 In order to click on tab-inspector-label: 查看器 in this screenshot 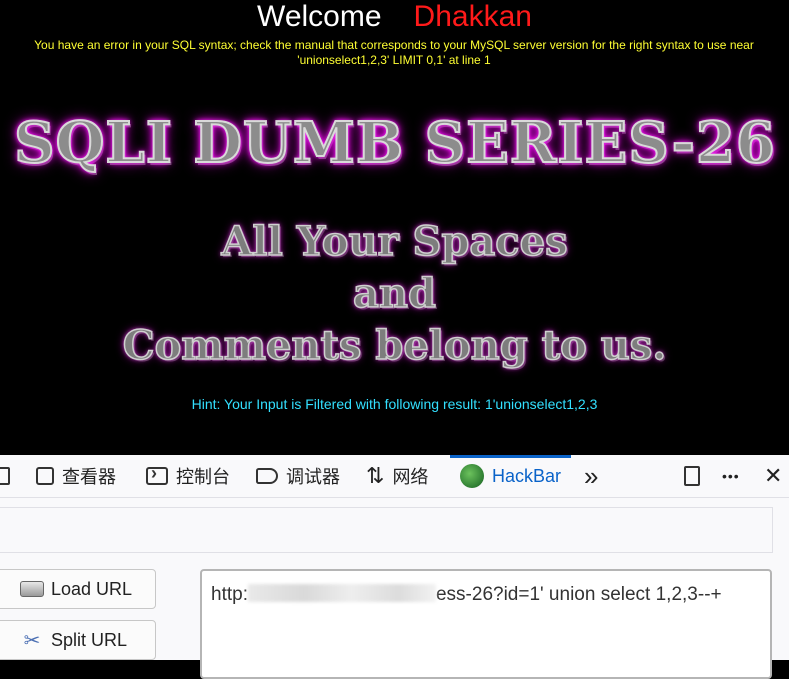, I will do `click(89, 477)`.